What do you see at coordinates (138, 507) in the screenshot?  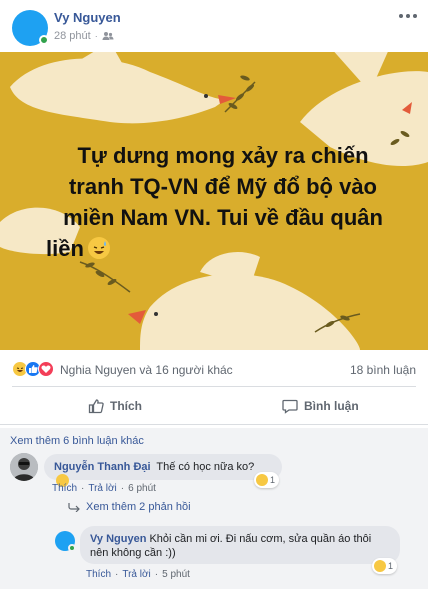 I see `view-replies-label: Xem thêm 2 phản hồi` at bounding box center [138, 507].